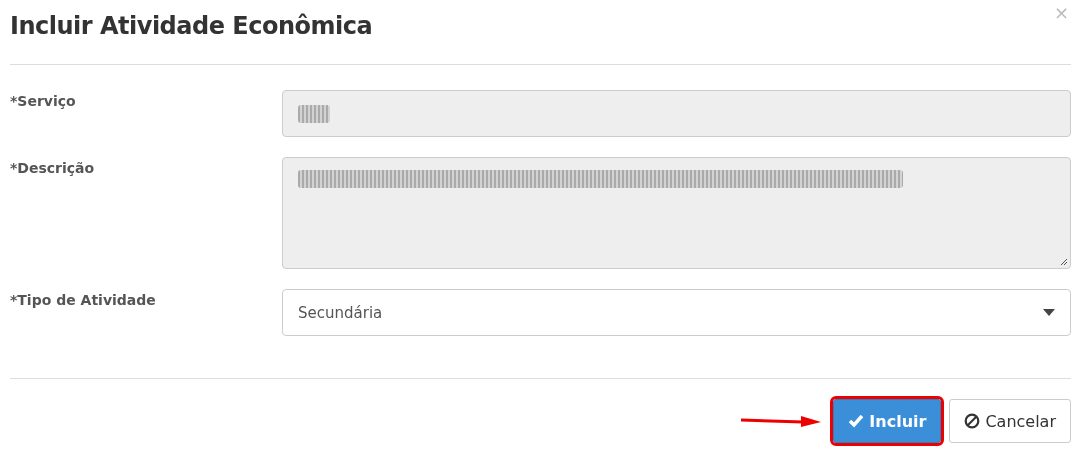 Image resolution: width=1081 pixels, height=466 pixels. I want to click on cancel-button: Cancelar, so click(1010, 421).